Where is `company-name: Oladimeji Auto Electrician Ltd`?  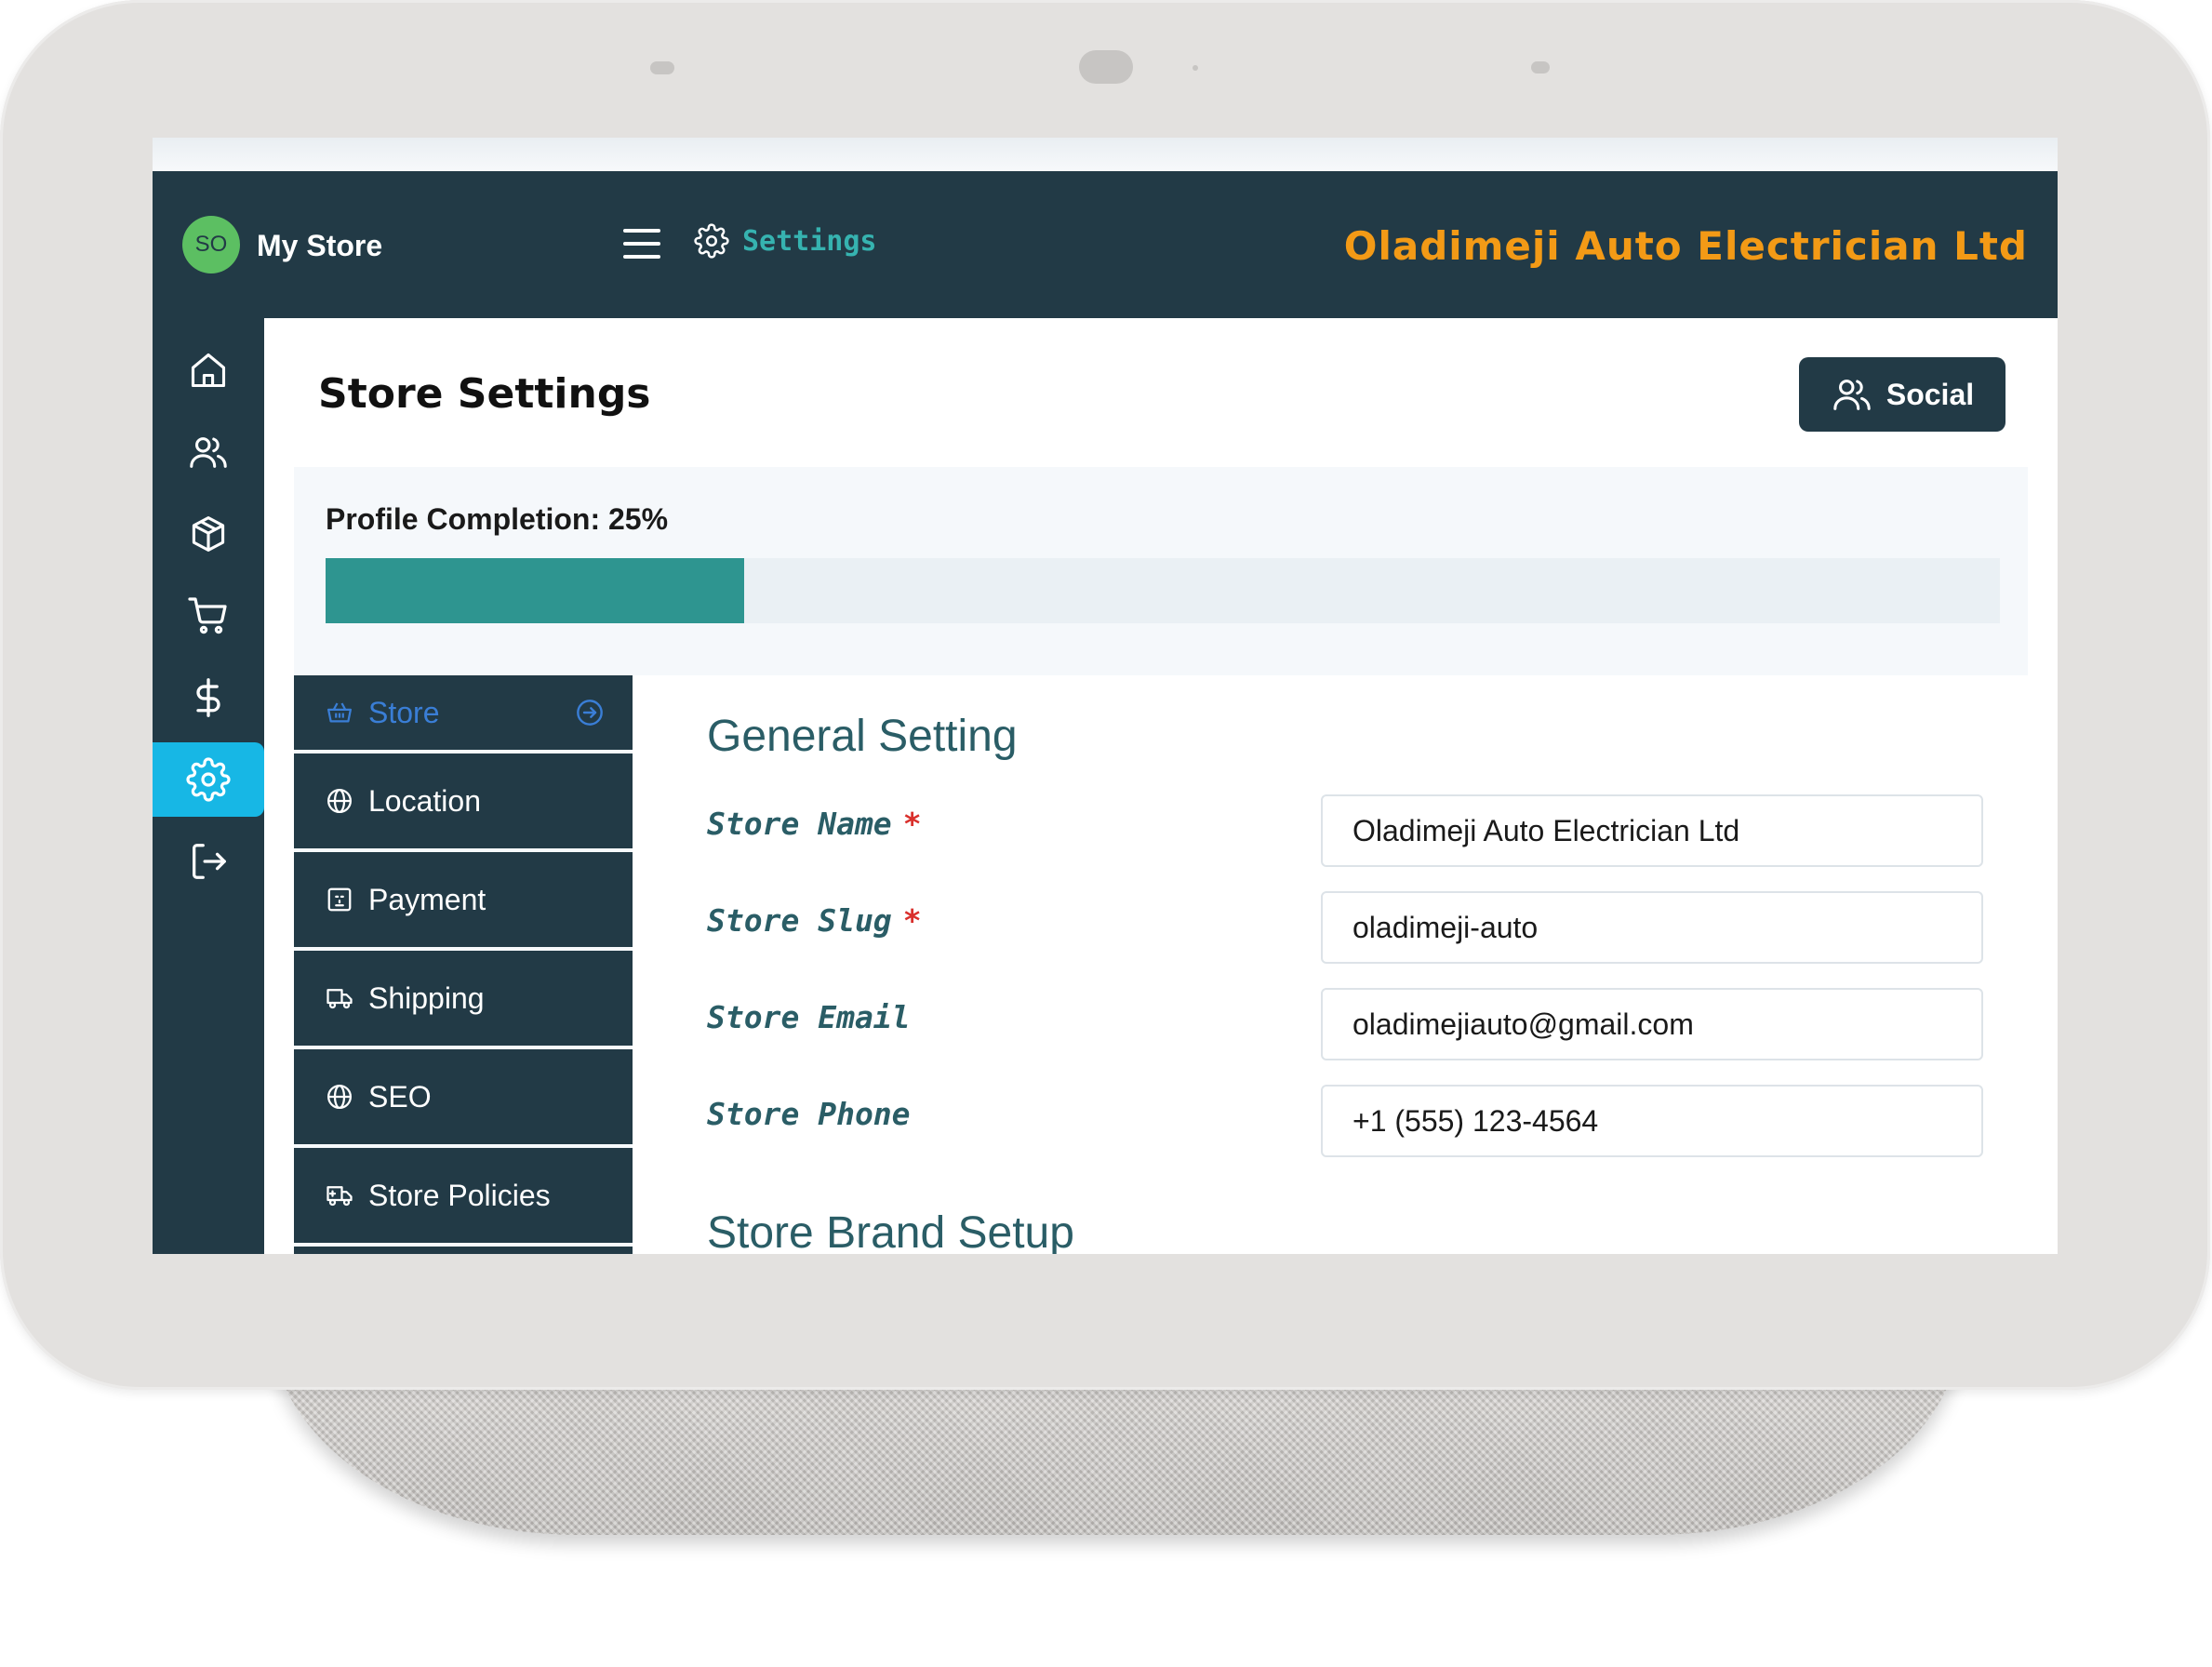
company-name: Oladimeji Auto Electrician Ltd is located at coordinates (1685, 246).